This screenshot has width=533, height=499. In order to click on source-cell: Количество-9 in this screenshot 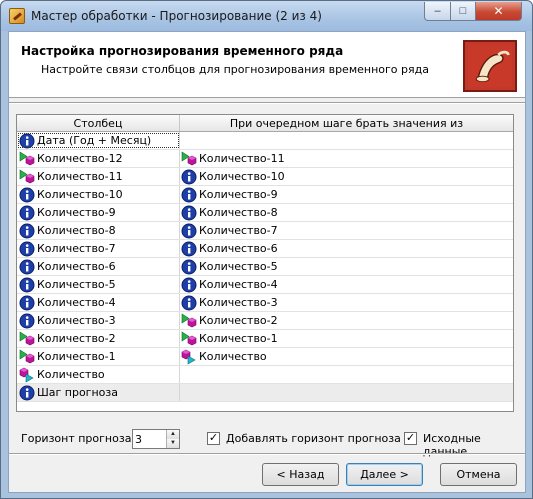, I will do `click(346, 194)`.